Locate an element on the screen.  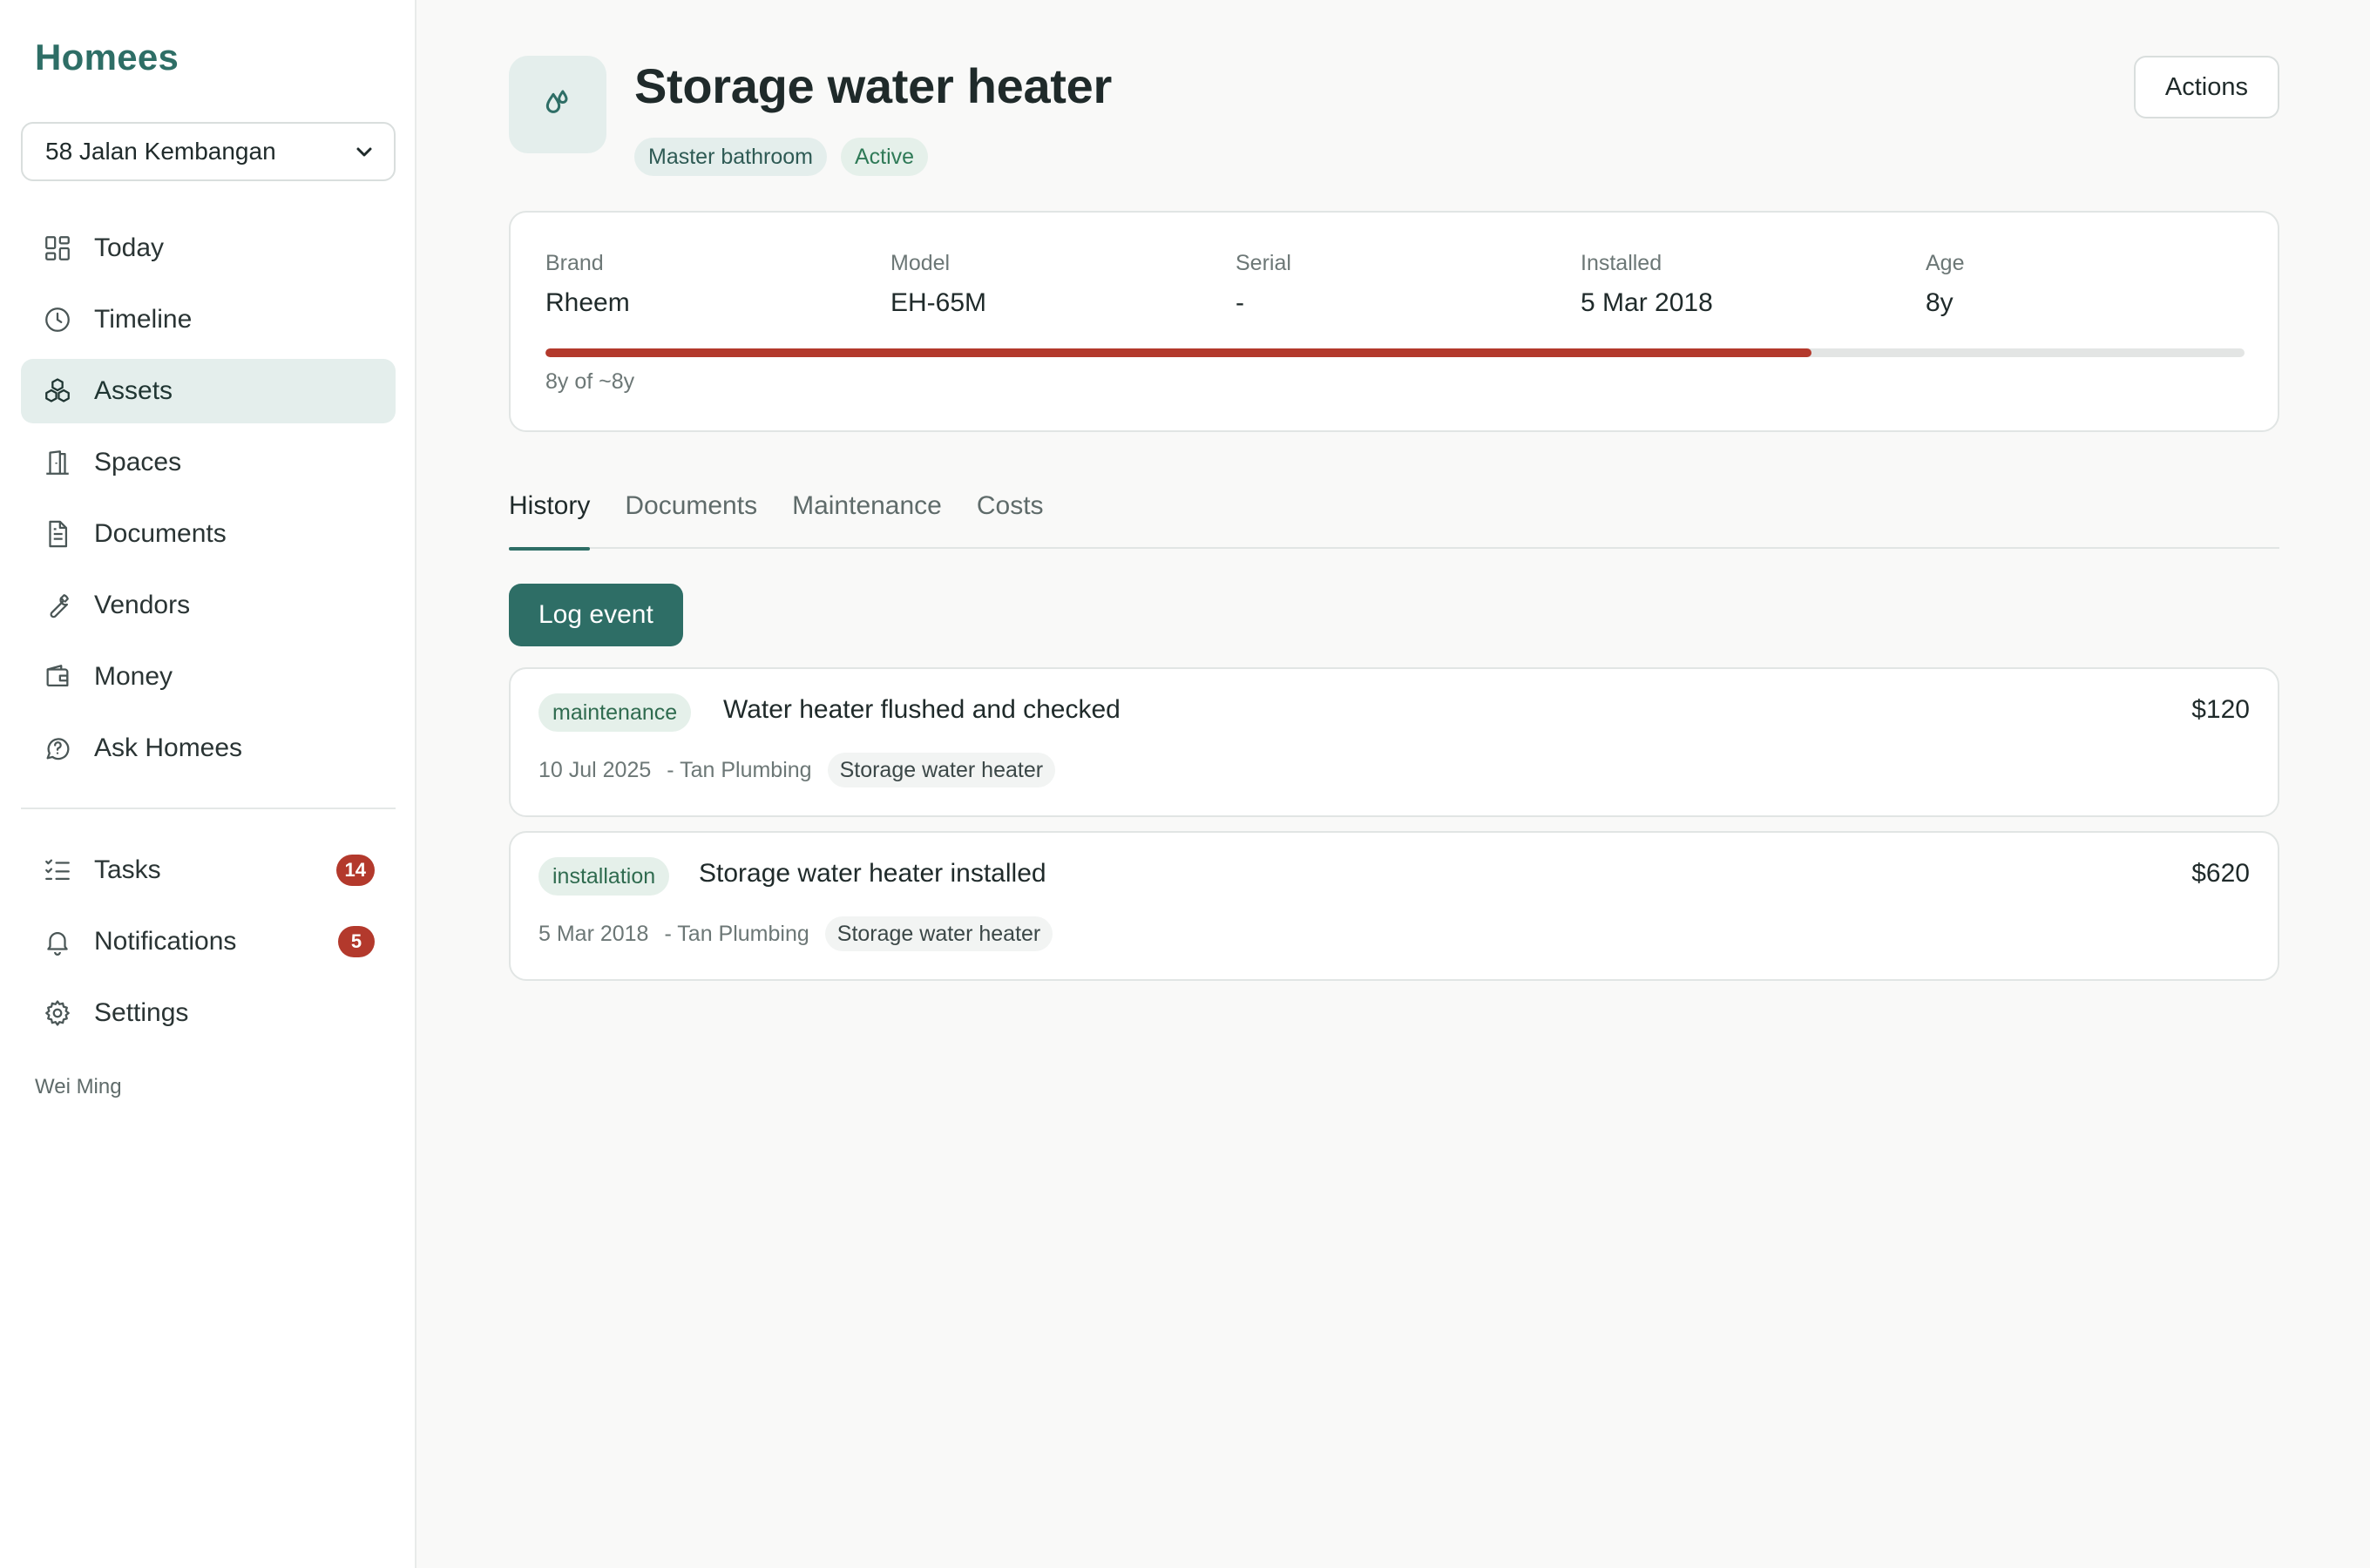
spec-serial: Serial - is located at coordinates (1408, 284).